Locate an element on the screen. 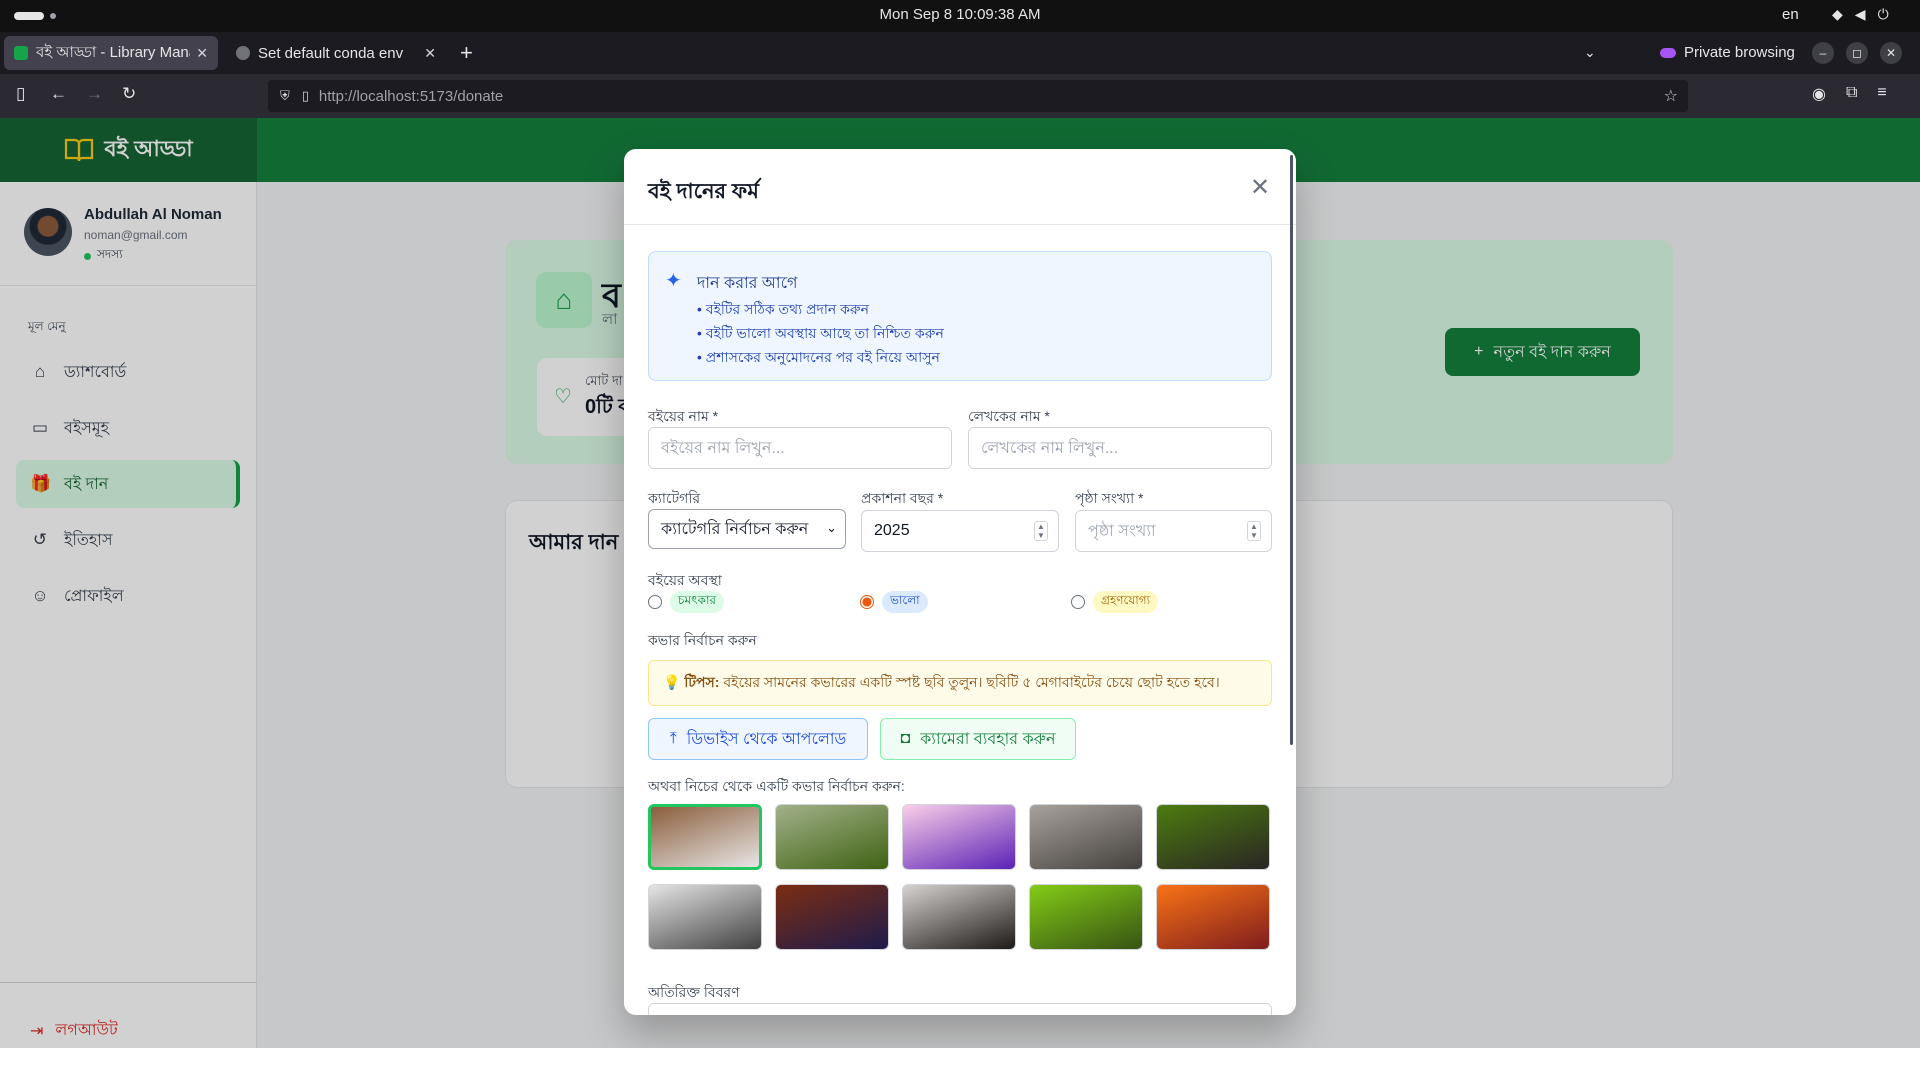  category-label: ক্যাটেগরি is located at coordinates (674, 498).